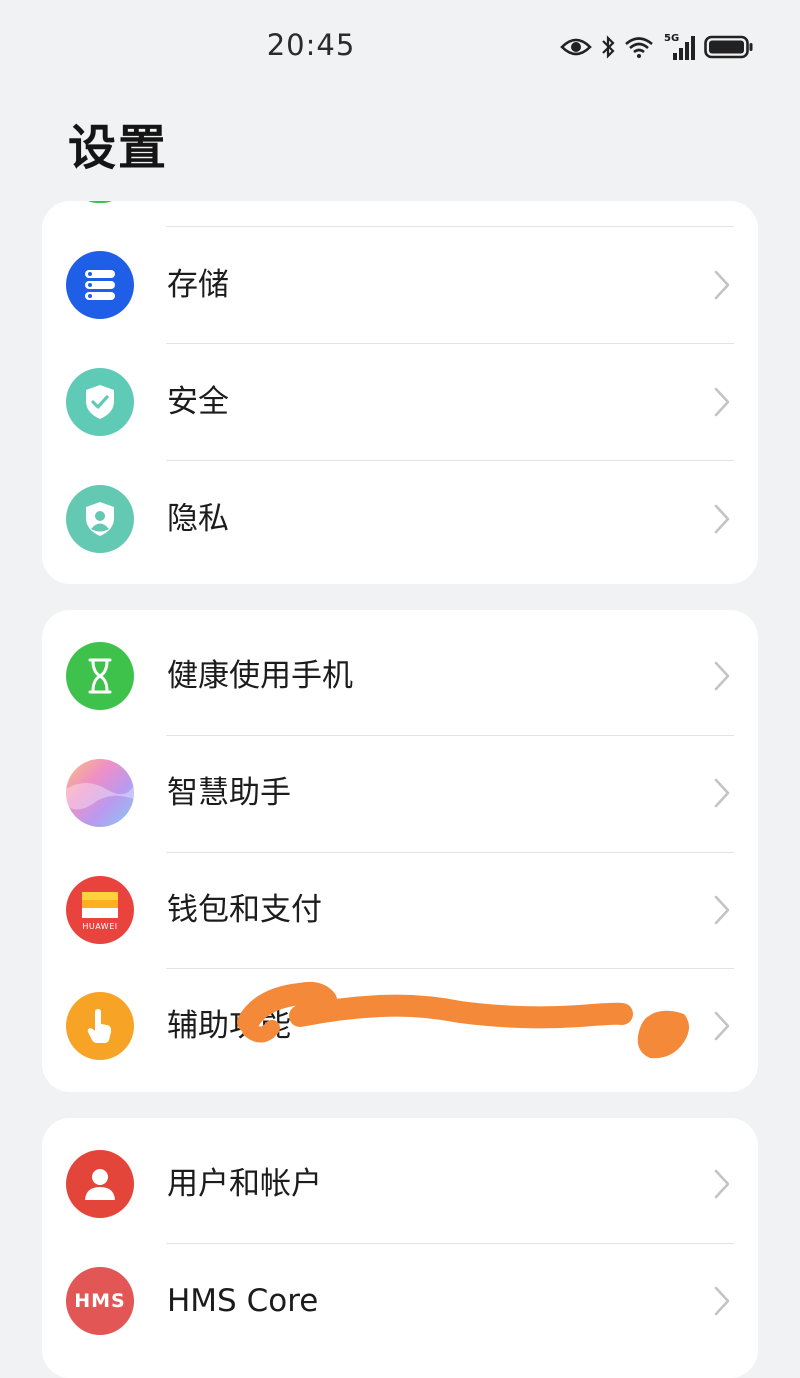 This screenshot has height=1378, width=800. I want to click on settings-item-users-accounts: 用户和帐户, so click(400, 1184).